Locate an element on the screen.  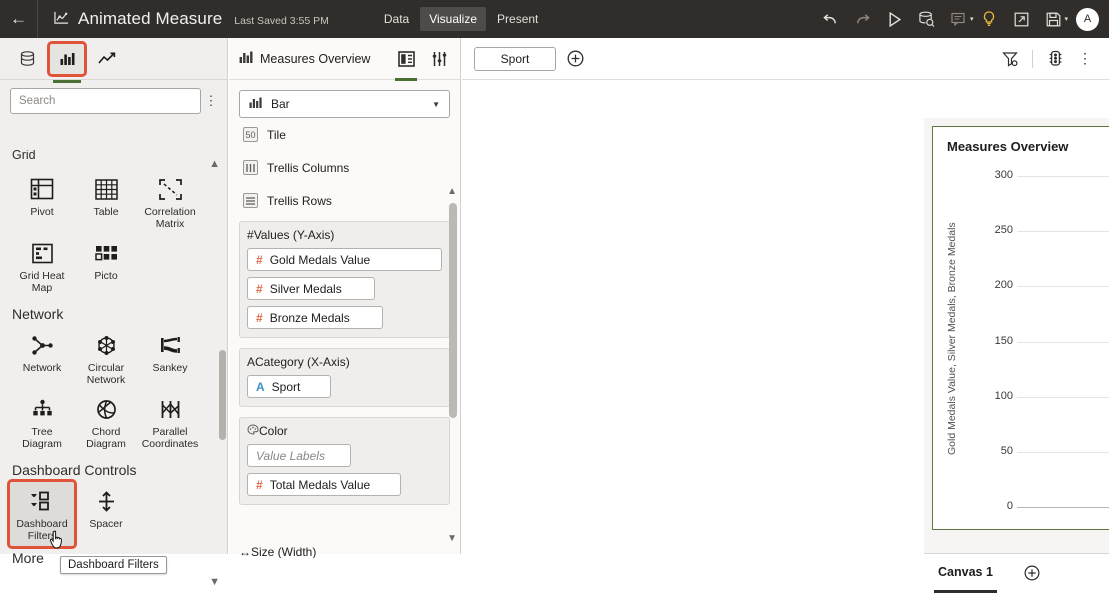
save-caret-icon: ▾ is located at coordinates (1066, 19).